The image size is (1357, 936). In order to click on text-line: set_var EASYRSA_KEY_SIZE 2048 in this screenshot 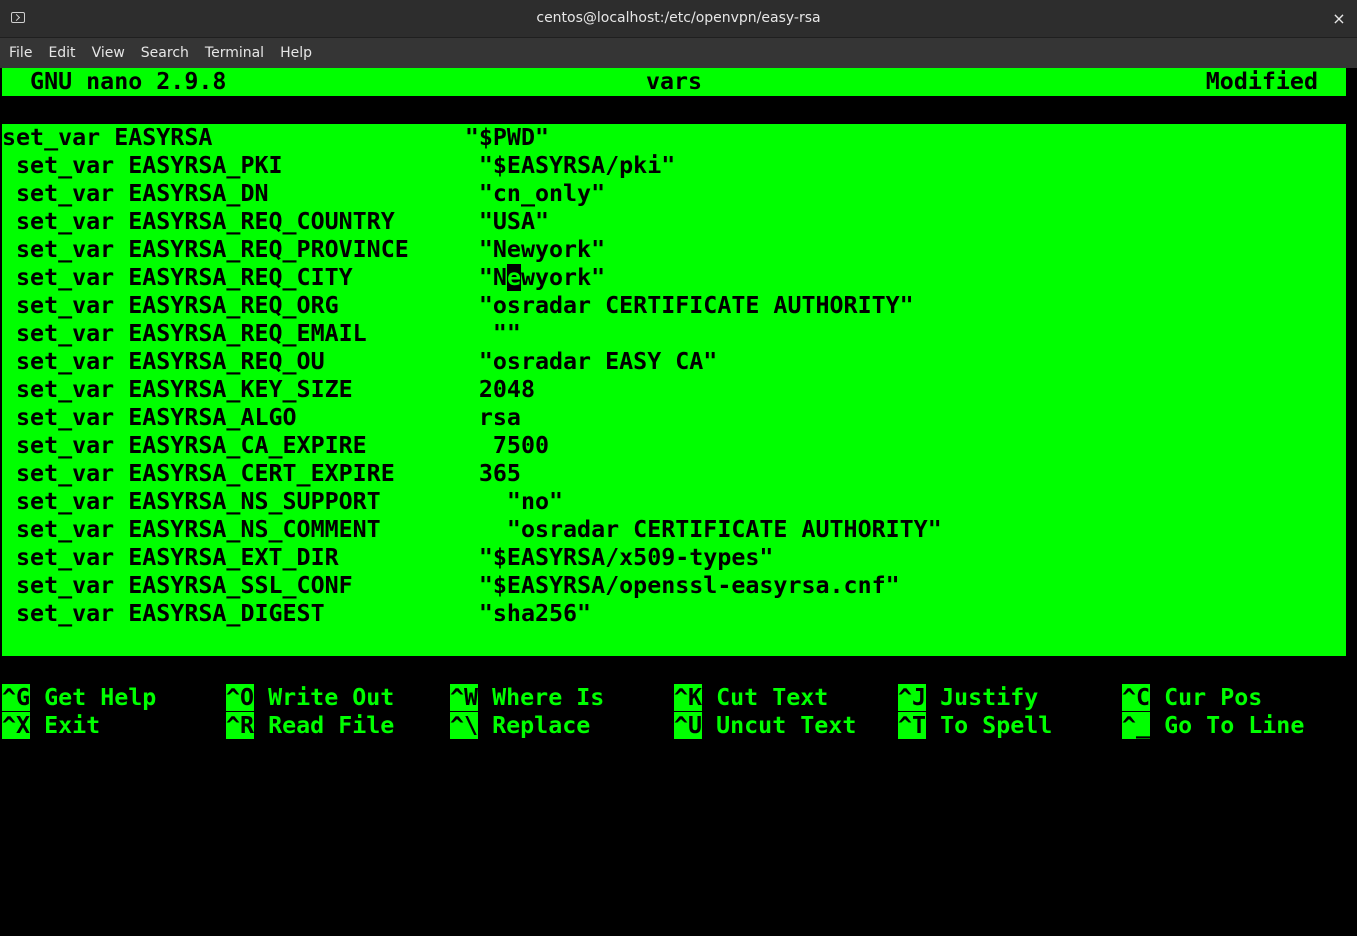, I will do `click(268, 390)`.